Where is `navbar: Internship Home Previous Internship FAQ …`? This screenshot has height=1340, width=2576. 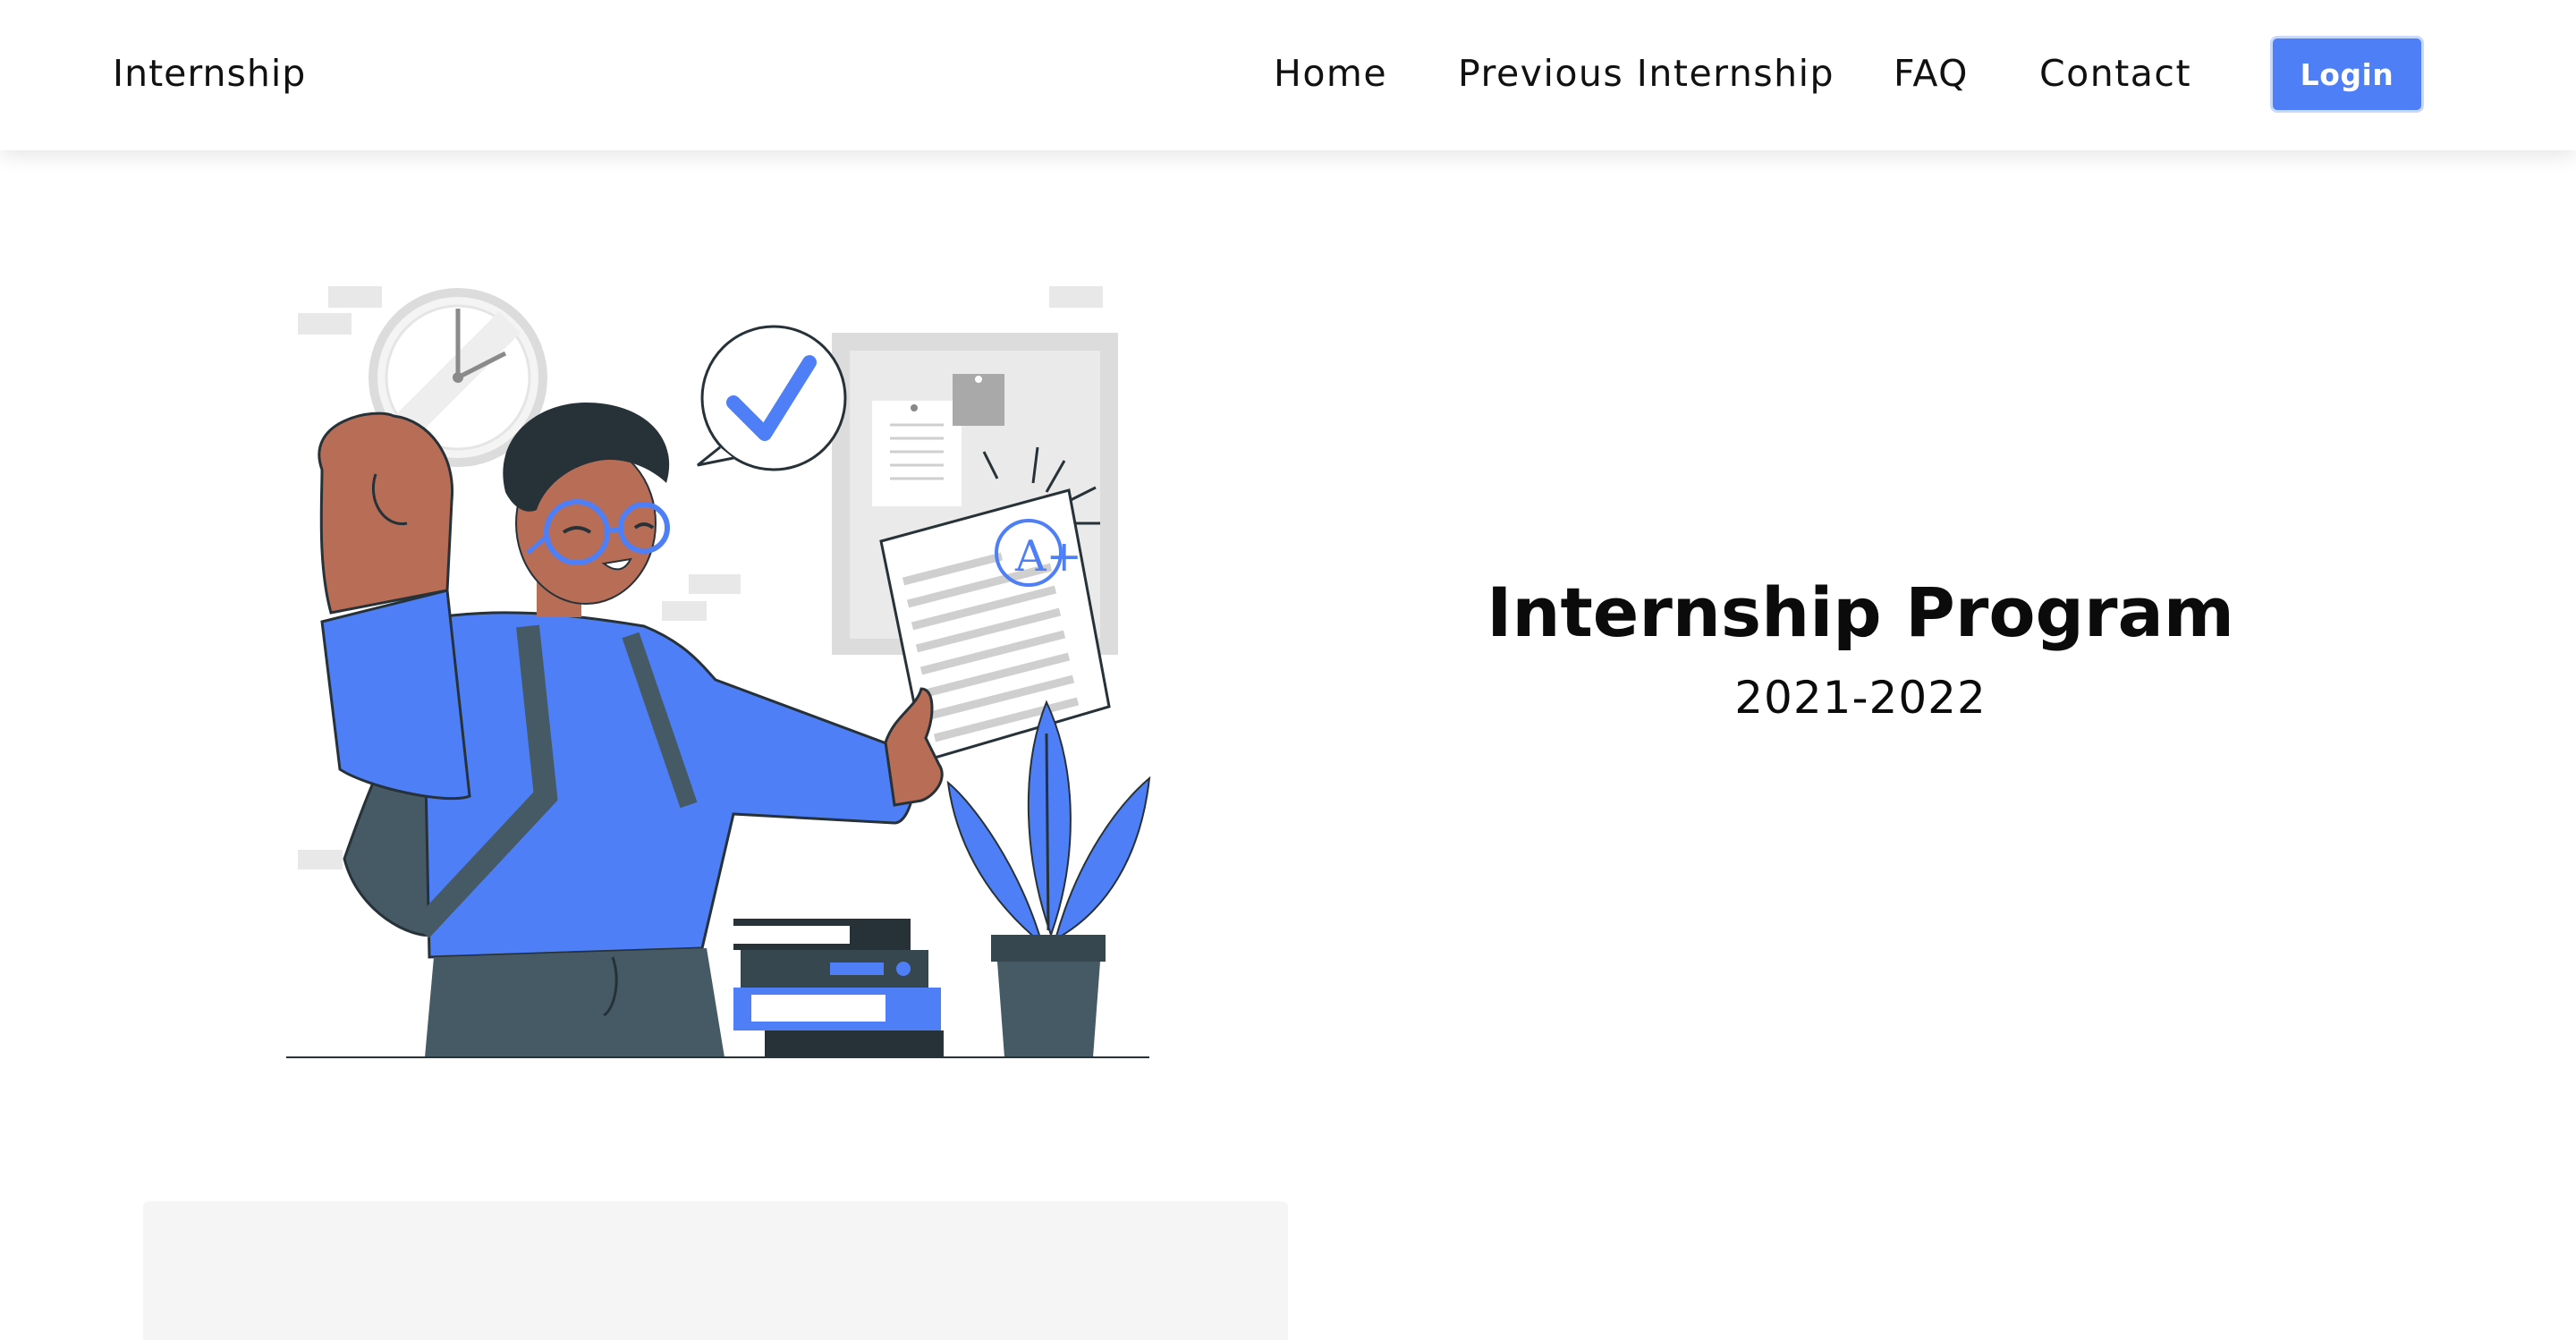 navbar: Internship Home Previous Internship FAQ … is located at coordinates (1288, 75).